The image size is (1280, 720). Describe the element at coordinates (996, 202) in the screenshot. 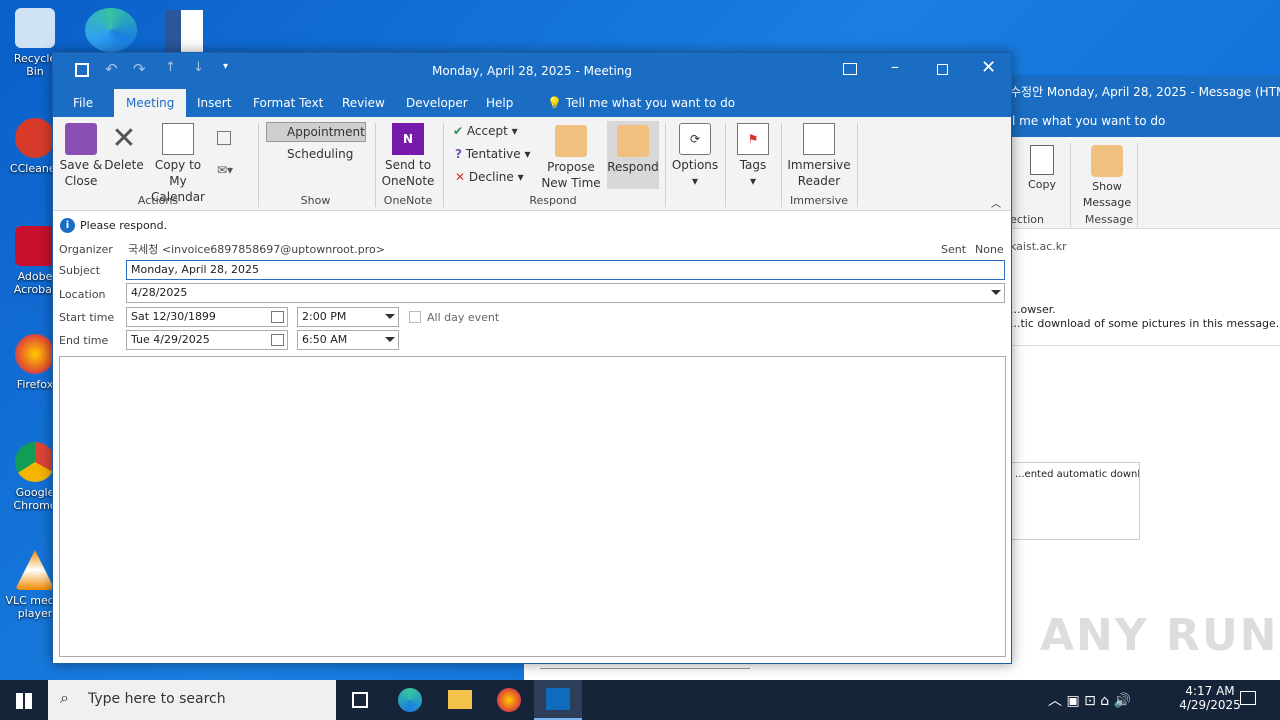

I see `collapse-ribbon-icon: ︿` at that location.